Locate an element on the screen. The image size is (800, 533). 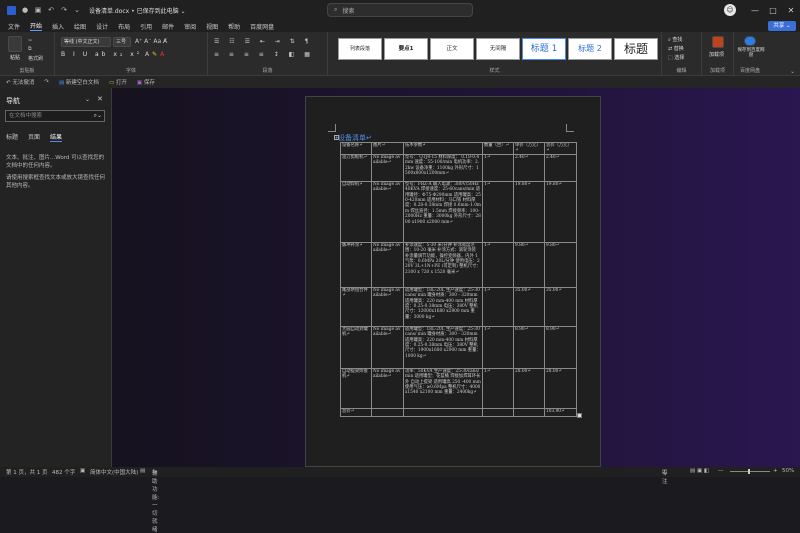
align-icons: ≡ ≡ ≡ ≡ ↕ ◧ ▦ is located at coordinates (264, 54).